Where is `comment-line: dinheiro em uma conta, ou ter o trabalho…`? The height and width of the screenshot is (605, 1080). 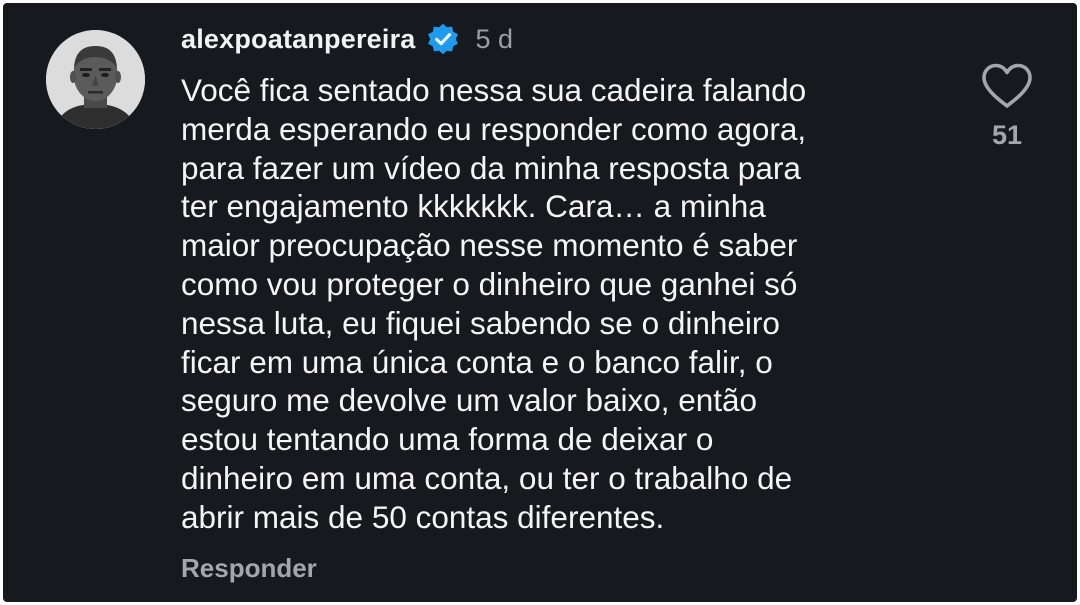 comment-line: dinheiro em uma conta, ou ter o trabalho… is located at coordinates (487, 477).